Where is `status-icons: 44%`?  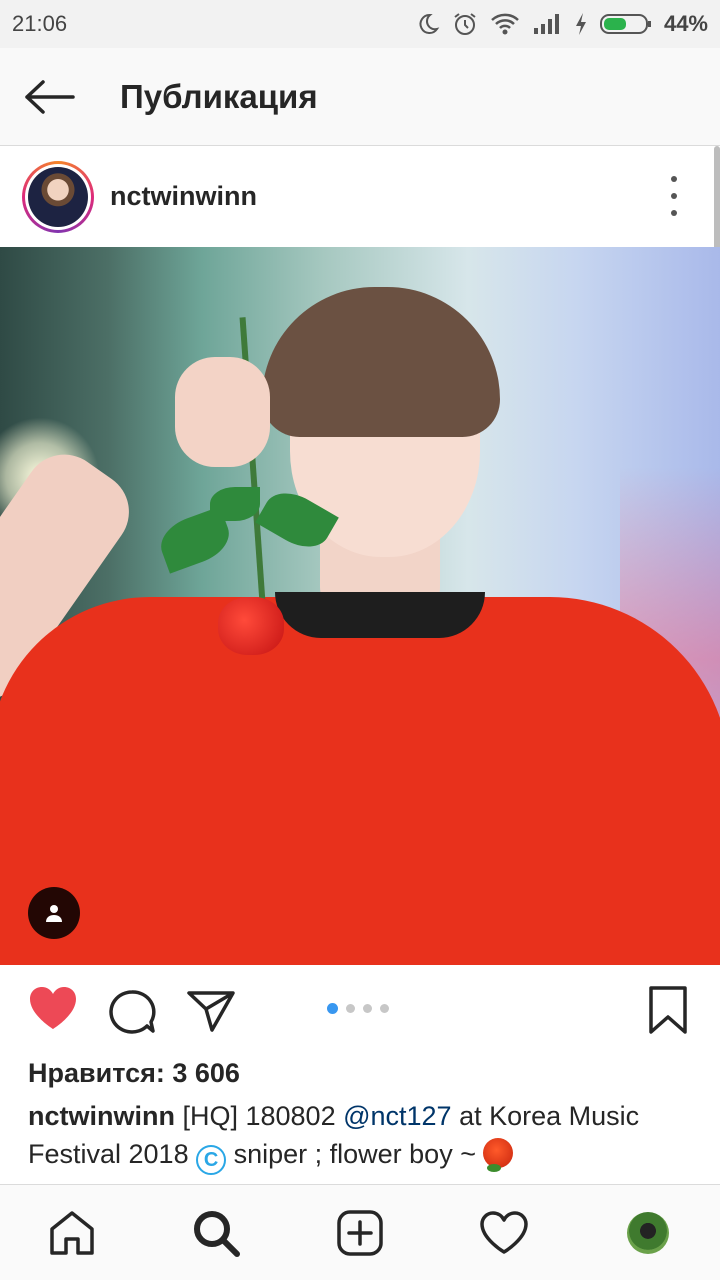 status-icons: 44% is located at coordinates (562, 24).